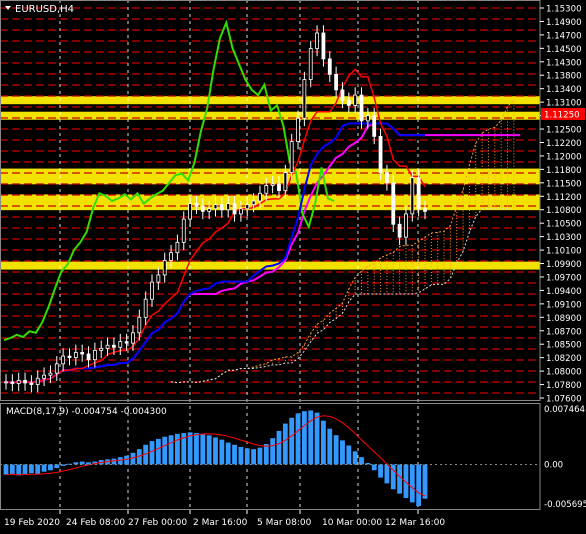  What do you see at coordinates (270, 100) in the screenshot?
I see `sr-zone` at bounding box center [270, 100].